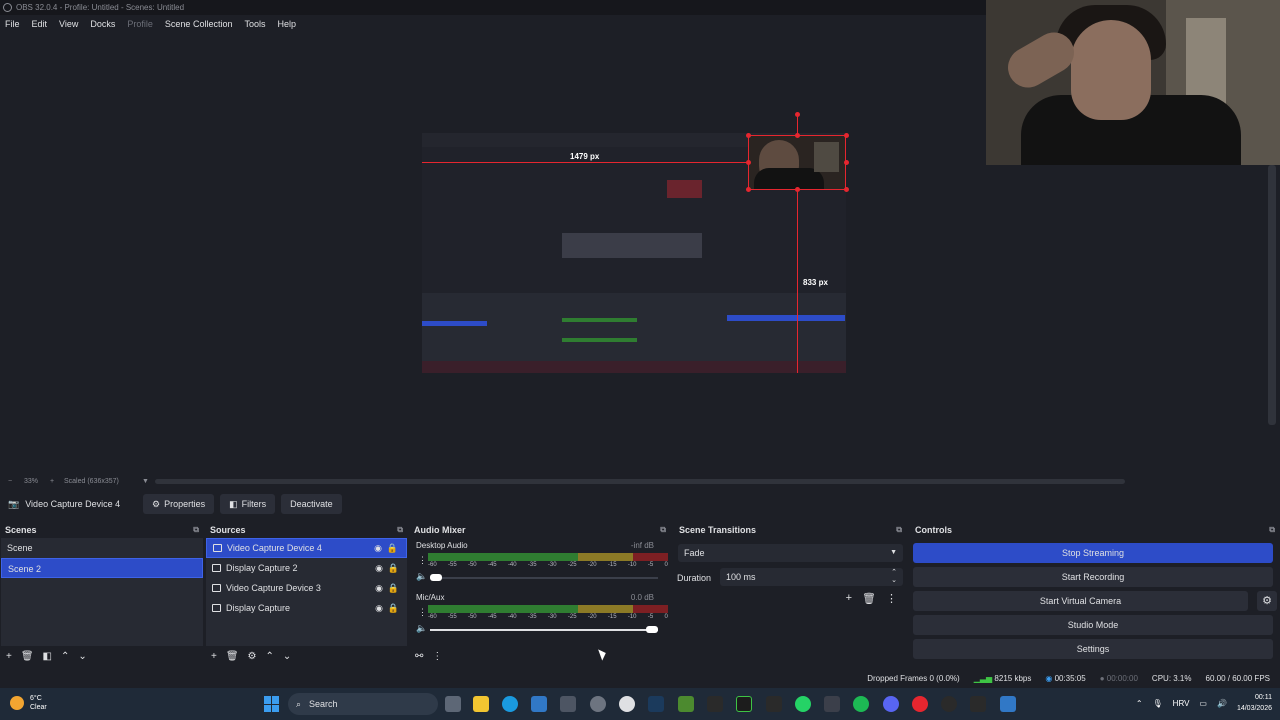  What do you see at coordinates (1267, 601) in the screenshot?
I see `virtual-camera-settings-button: ⚙` at bounding box center [1267, 601].